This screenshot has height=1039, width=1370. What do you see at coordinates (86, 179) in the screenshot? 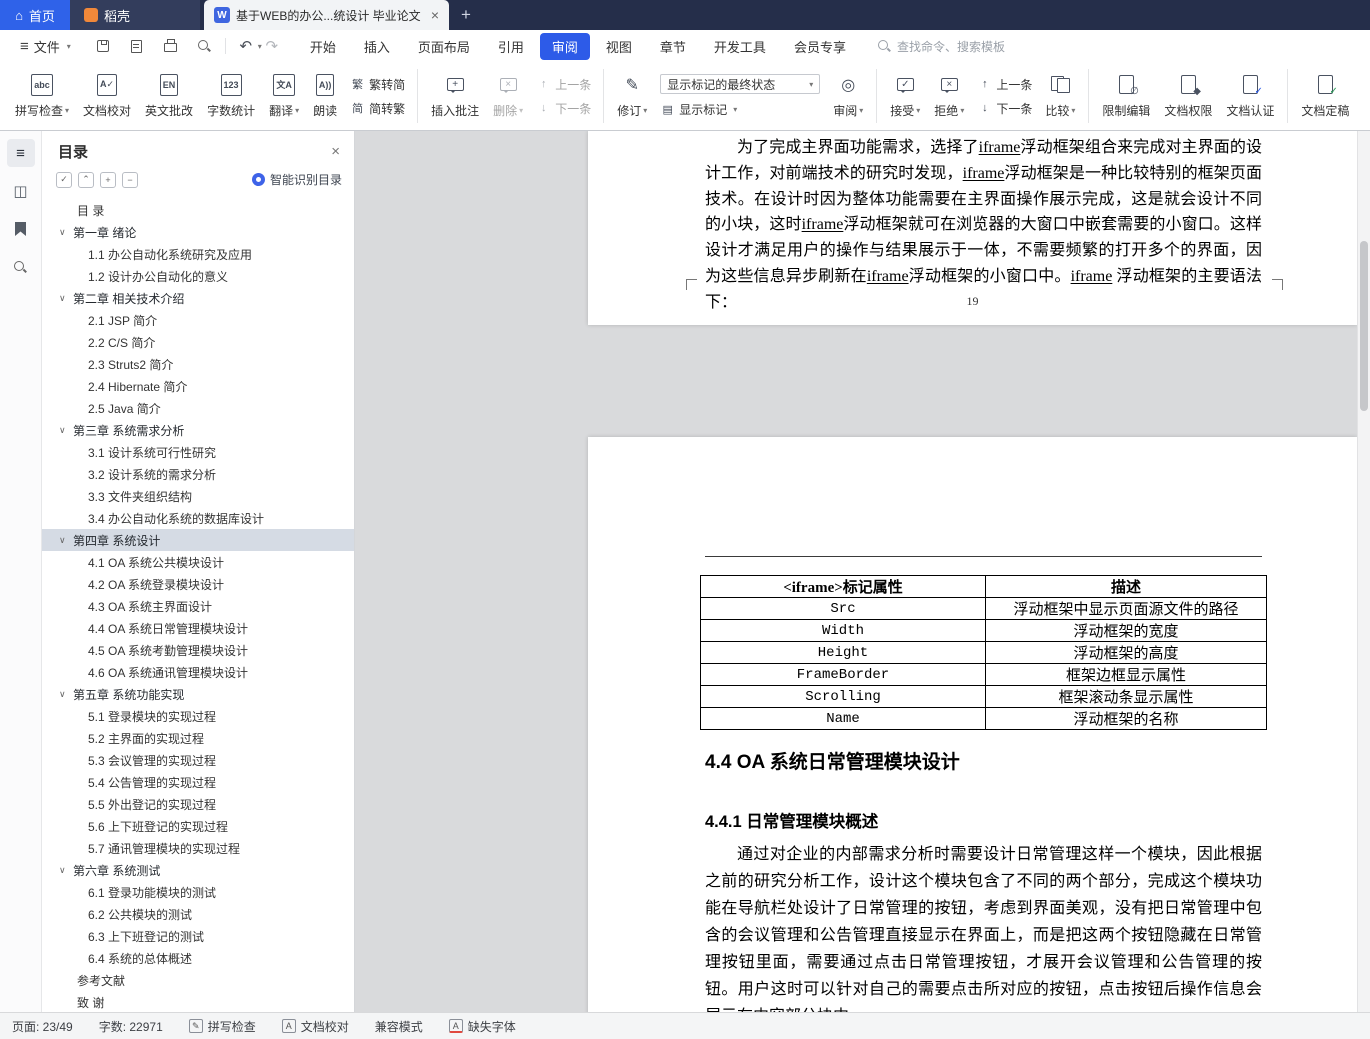
I see `toc-collapse-tool: ⌃` at bounding box center [86, 179].